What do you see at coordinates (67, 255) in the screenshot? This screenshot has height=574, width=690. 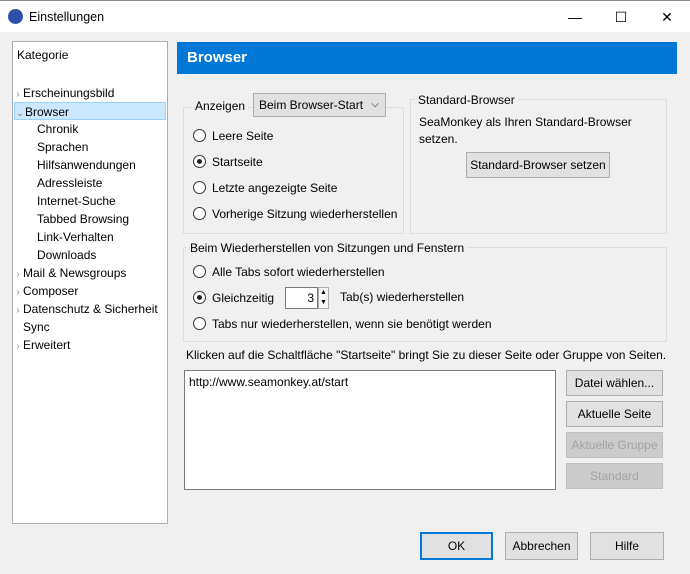 I see `sidebar-item-label: Downloads` at bounding box center [67, 255].